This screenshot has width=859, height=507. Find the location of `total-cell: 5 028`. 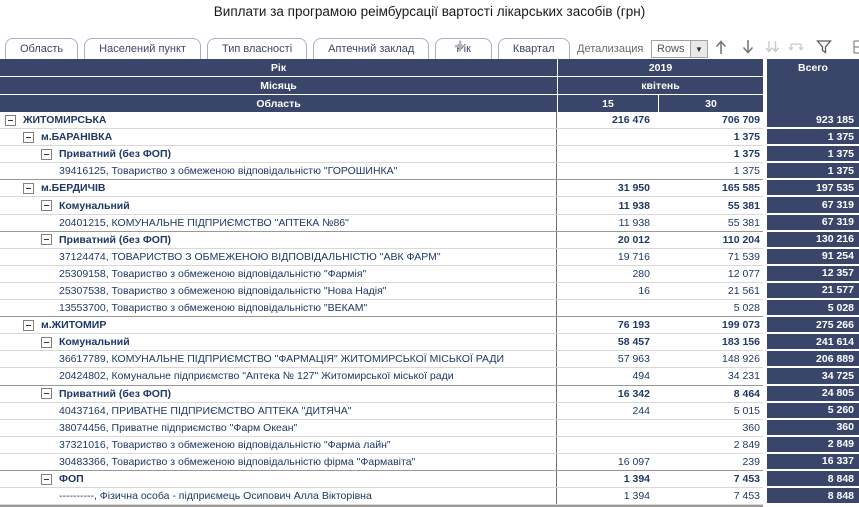

total-cell: 5 028 is located at coordinates (813, 309).